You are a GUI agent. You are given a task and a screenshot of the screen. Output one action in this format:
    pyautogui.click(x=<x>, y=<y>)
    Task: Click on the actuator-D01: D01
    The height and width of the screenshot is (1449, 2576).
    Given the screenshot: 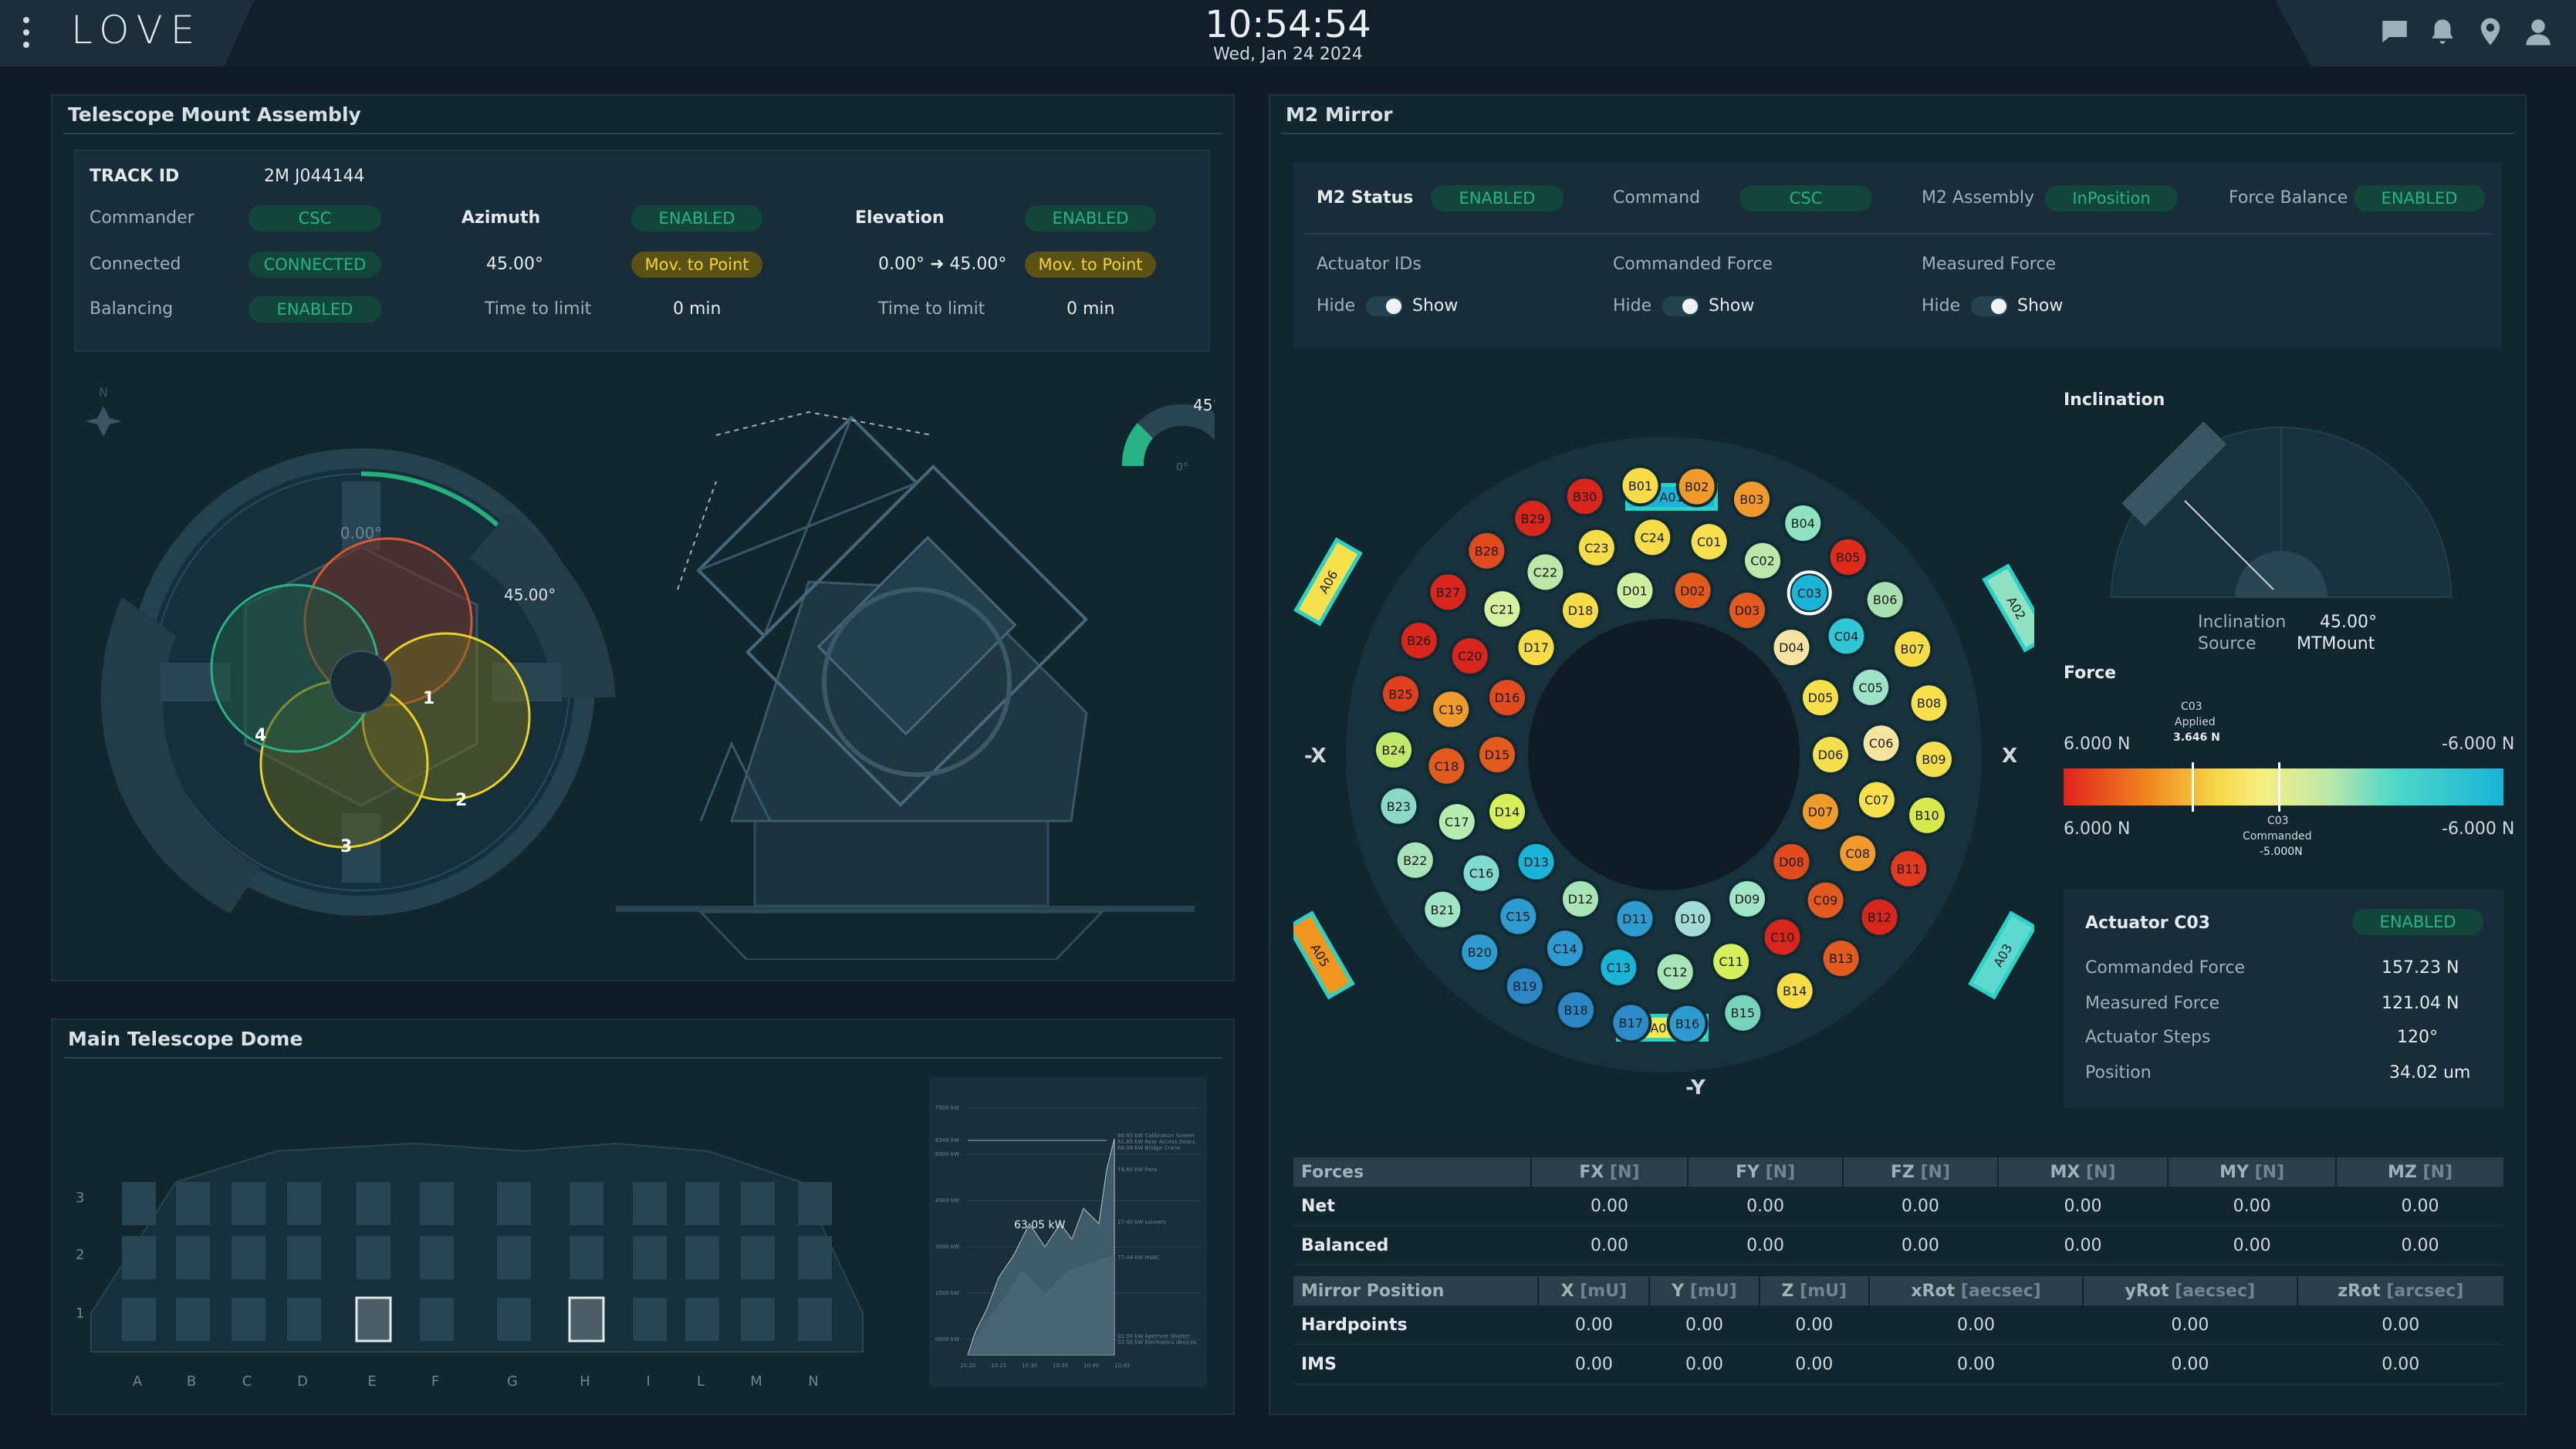 What is the action you would take?
    pyautogui.click(x=1635, y=590)
    